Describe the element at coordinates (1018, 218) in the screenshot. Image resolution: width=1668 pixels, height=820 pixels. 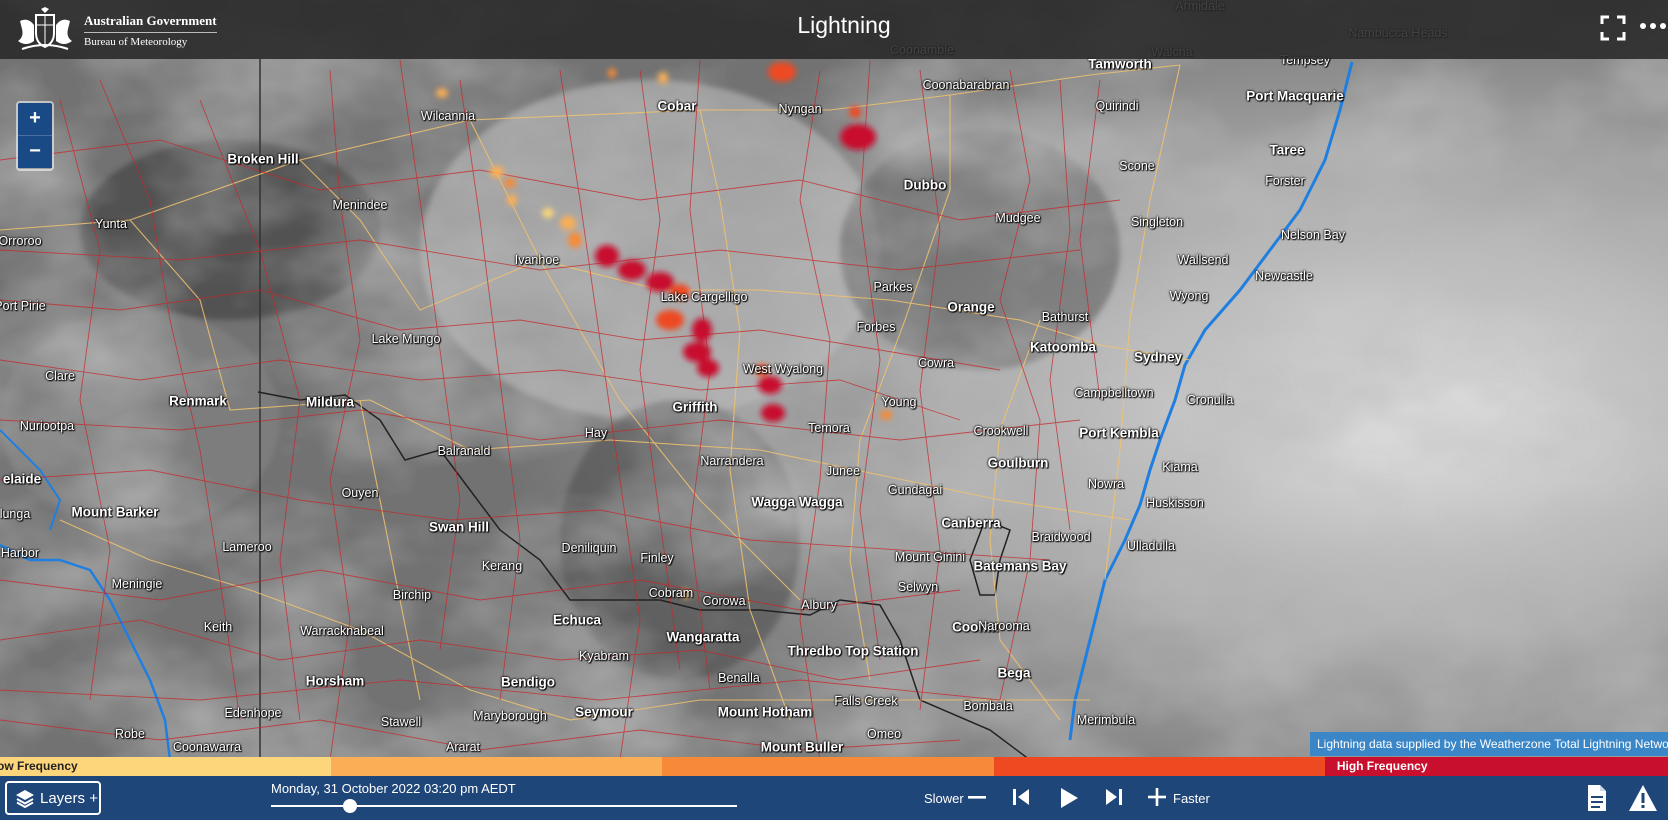
I see `place-label: Mudgee` at that location.